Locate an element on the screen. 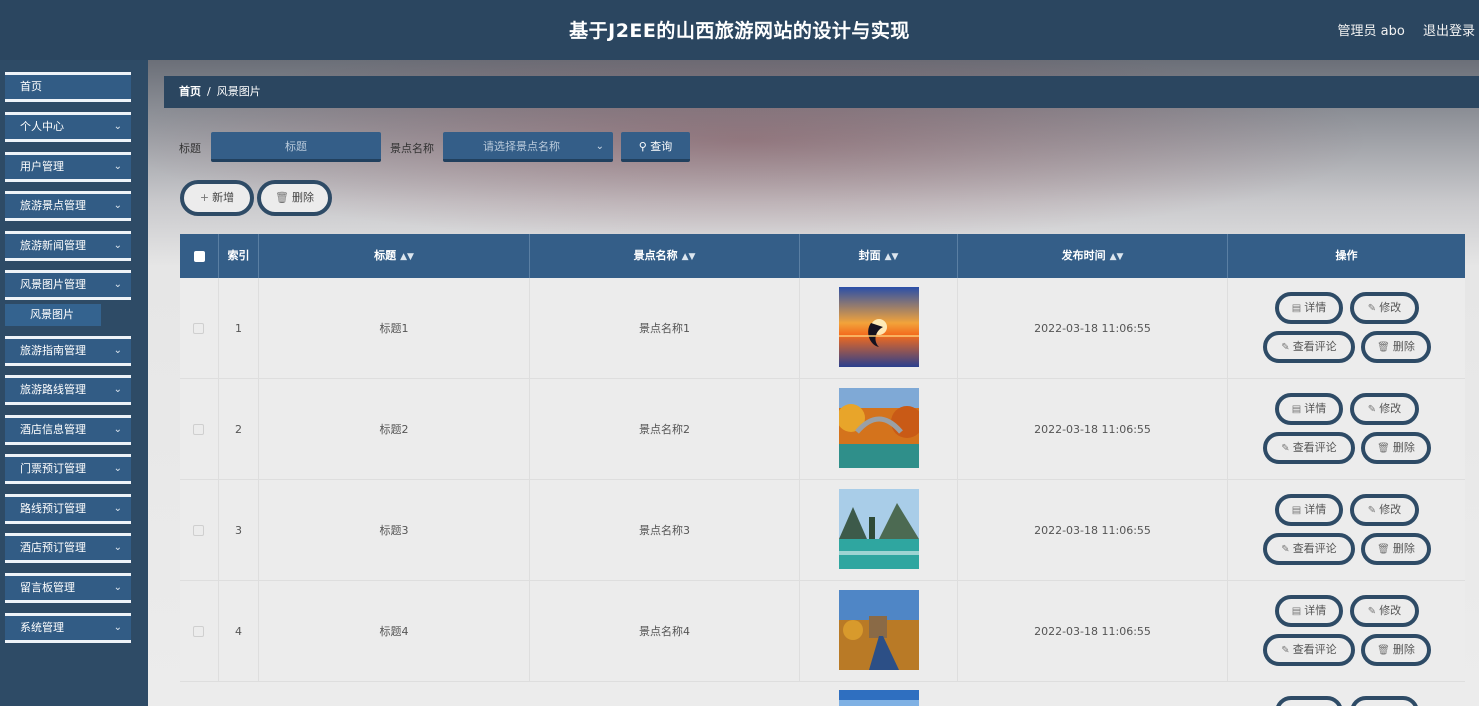 The height and width of the screenshot is (706, 1479). column-spot: 景点名称 ▲▼ is located at coordinates (665, 256).